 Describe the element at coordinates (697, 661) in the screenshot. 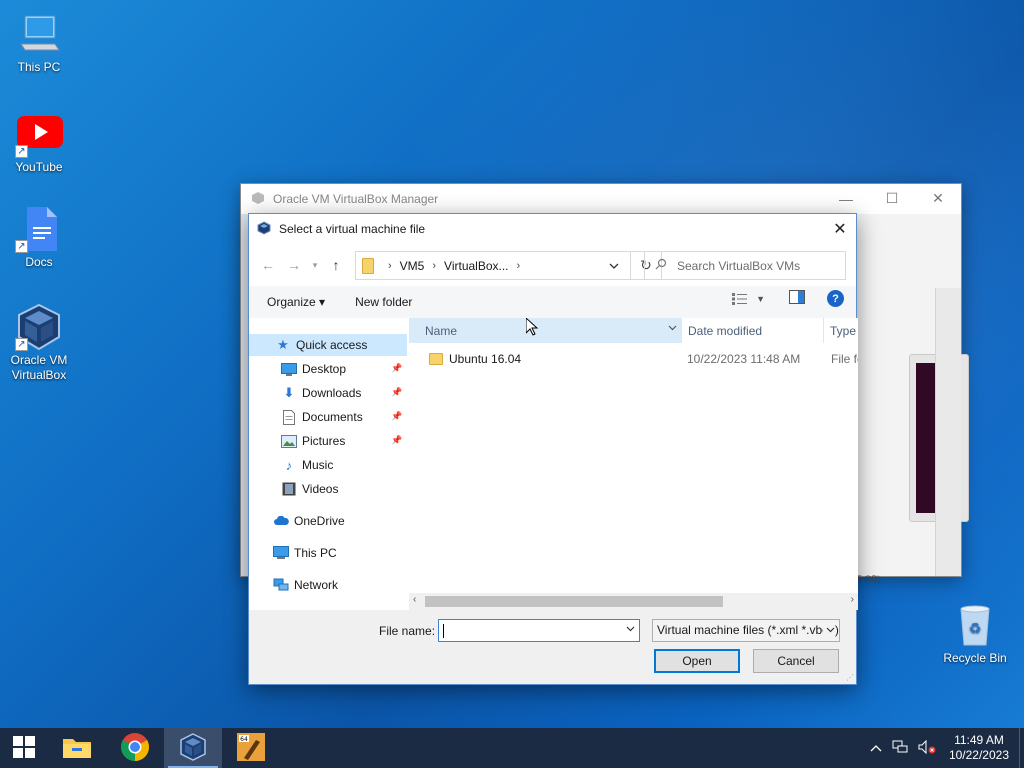

I see `open-button: Open` at that location.